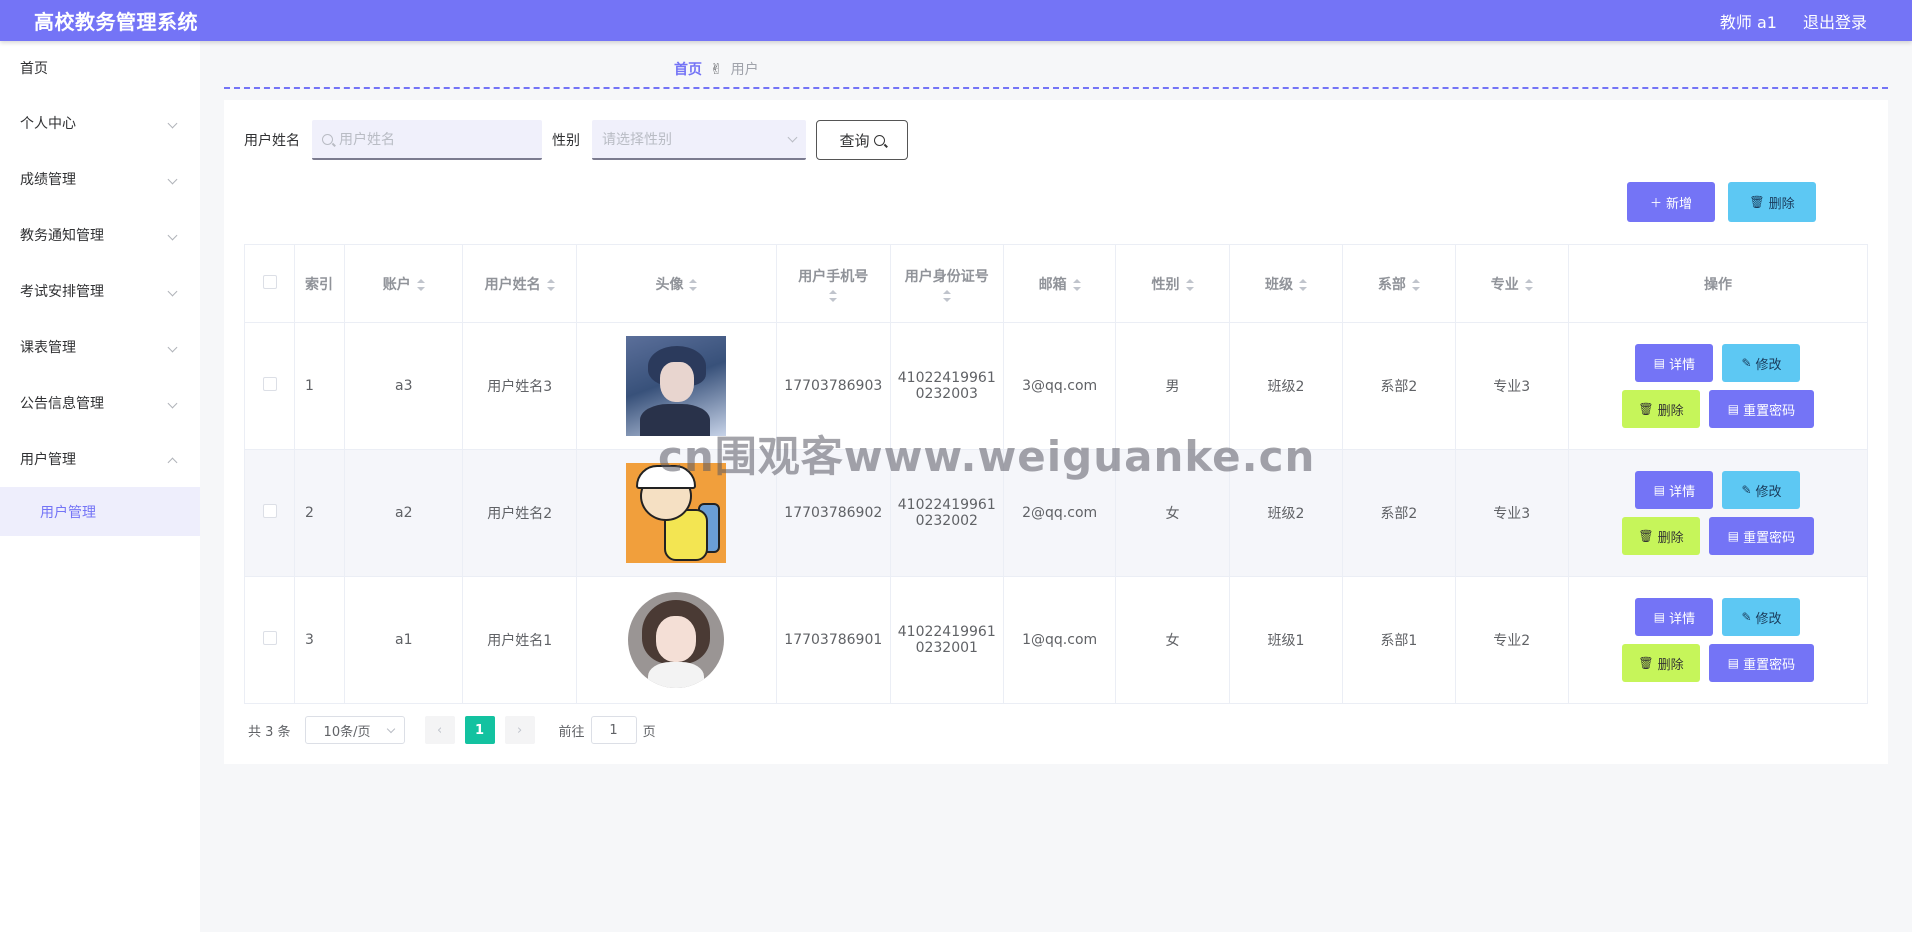  Describe the element at coordinates (100, 235) in the screenshot. I see `sidebar-item-notices: 教务通知管理` at that location.